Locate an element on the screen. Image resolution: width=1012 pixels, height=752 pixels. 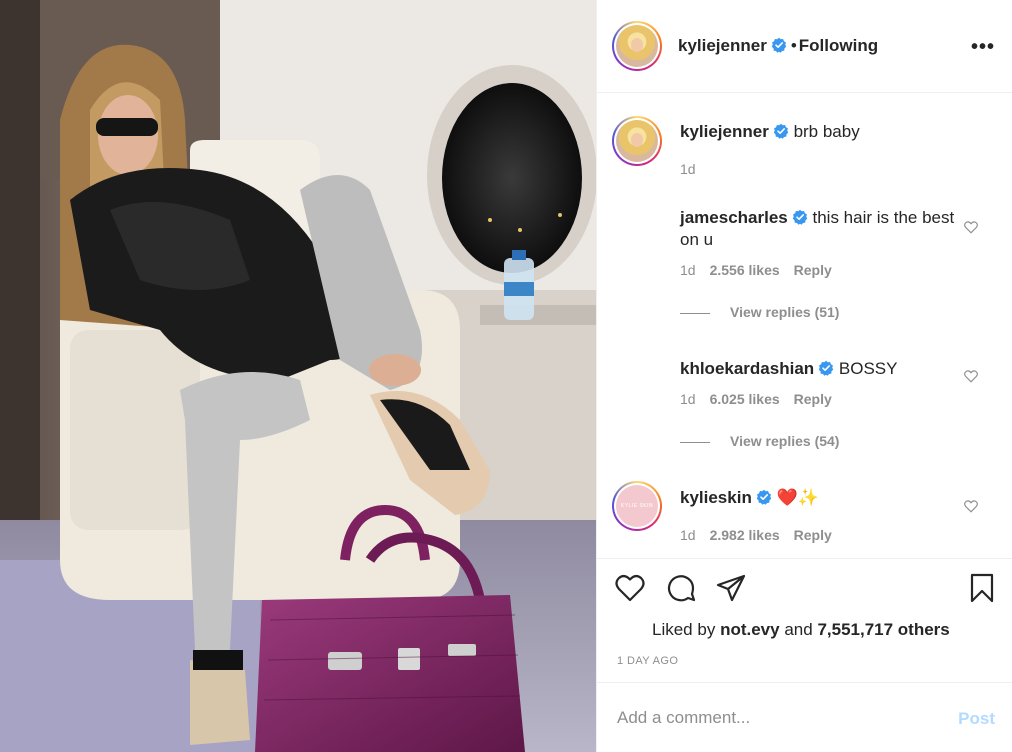
author-avatar is located at coordinates (637, 46).